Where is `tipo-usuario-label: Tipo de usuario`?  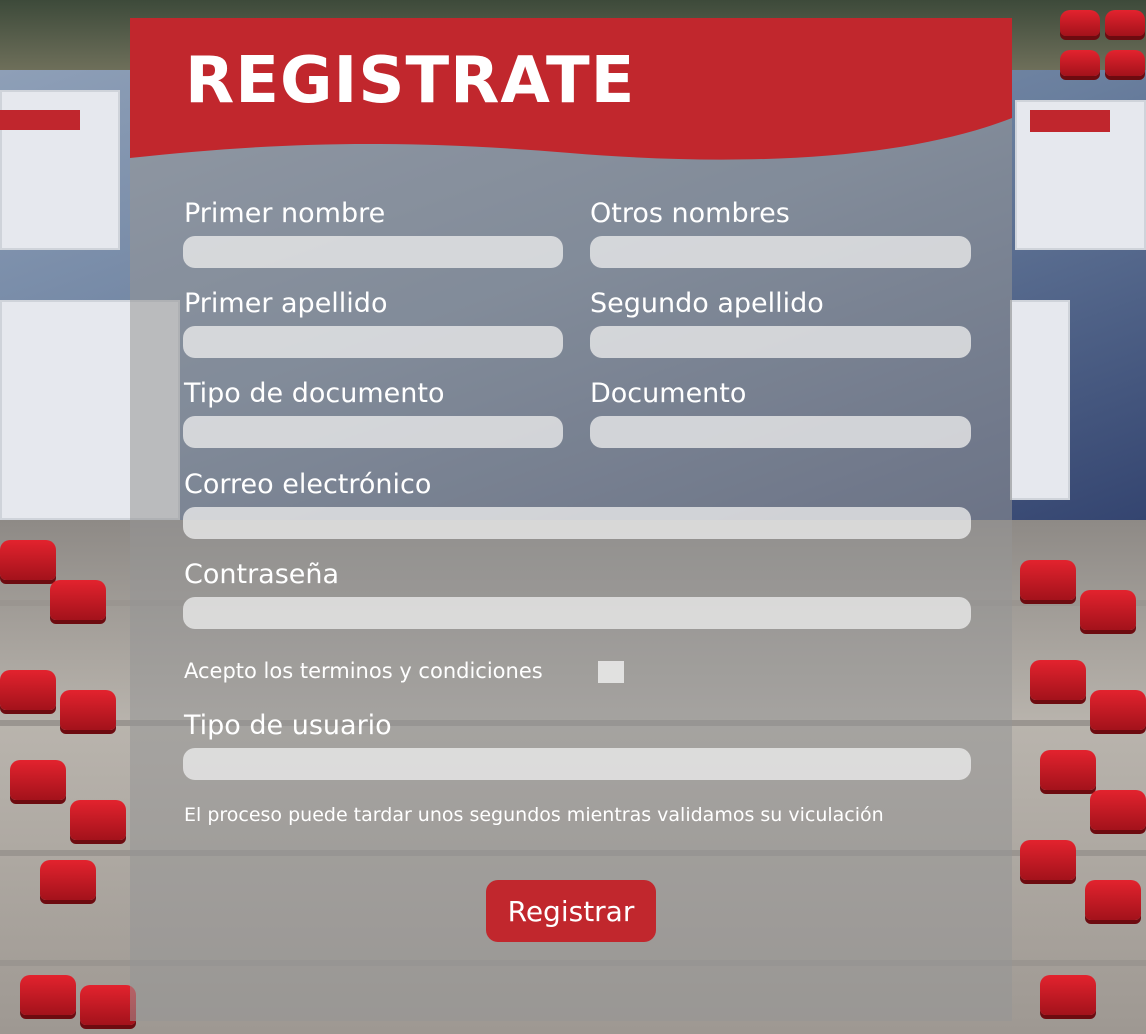 tipo-usuario-label: Tipo de usuario is located at coordinates (288, 725).